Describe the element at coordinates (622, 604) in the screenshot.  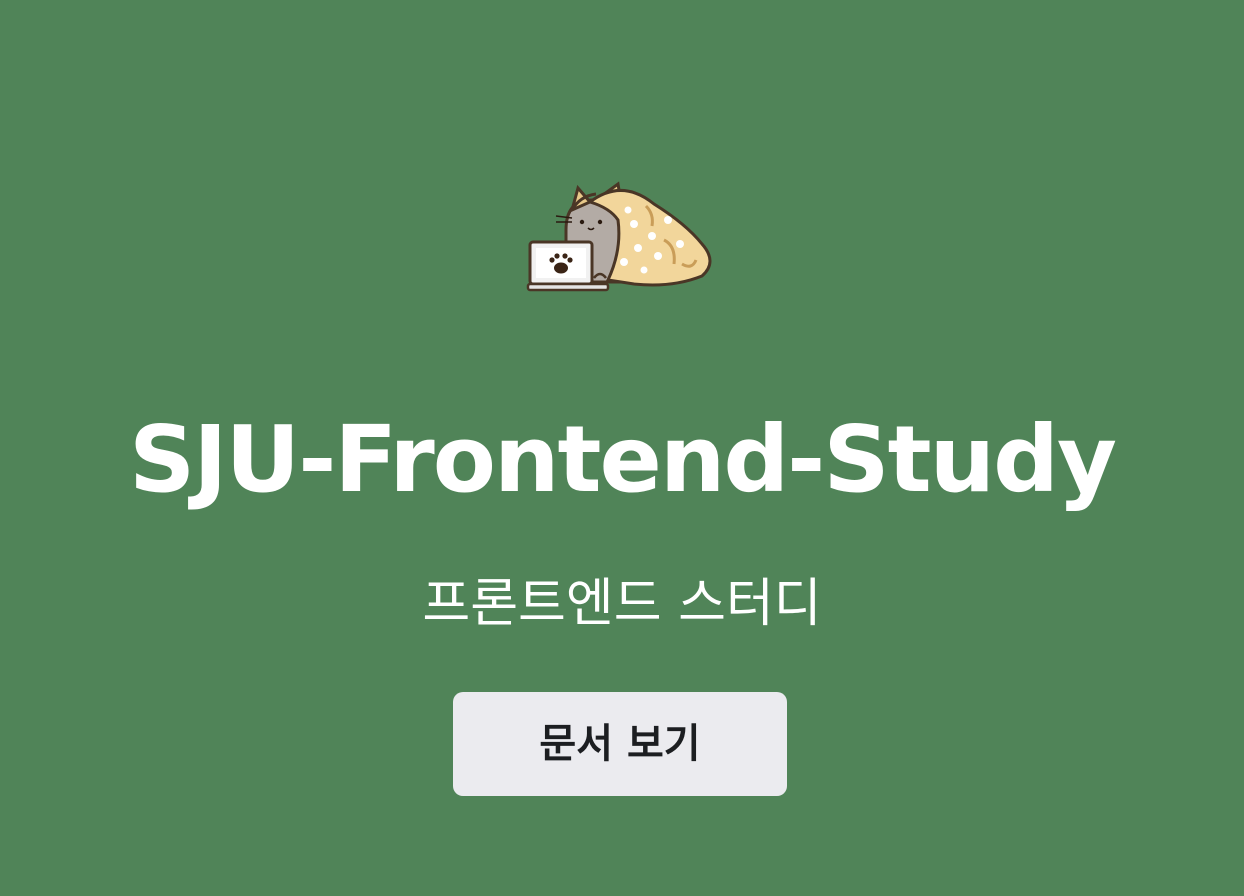
I see `site-subtitle: 프론트엔드 스터디` at that location.